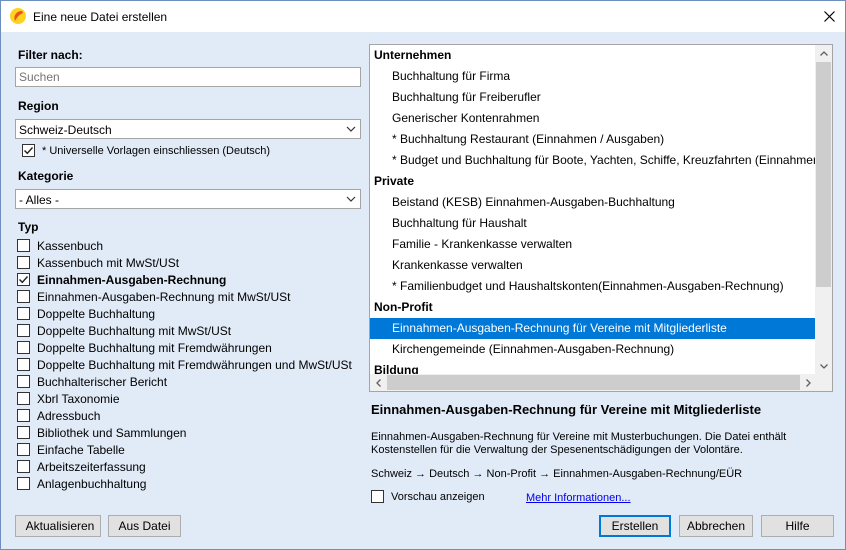  I want to click on vertical-scrollbar, so click(823, 210).